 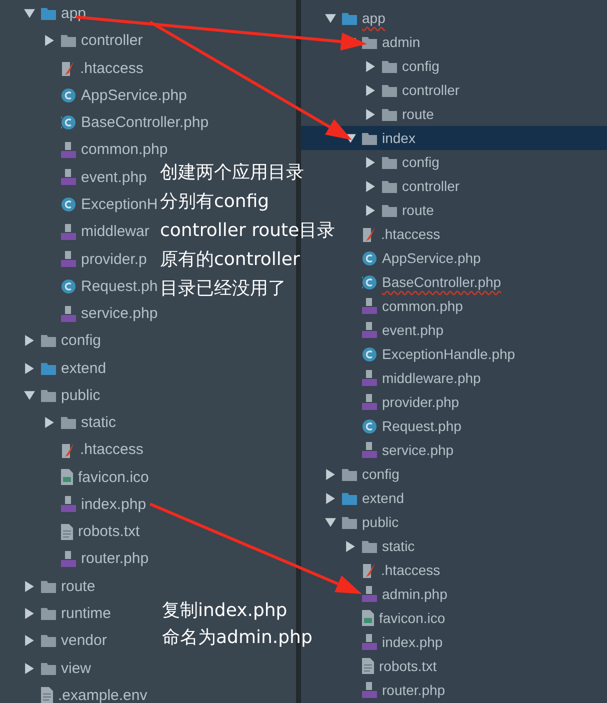 I want to click on annotation-text: controller route目录, so click(x=248, y=231).